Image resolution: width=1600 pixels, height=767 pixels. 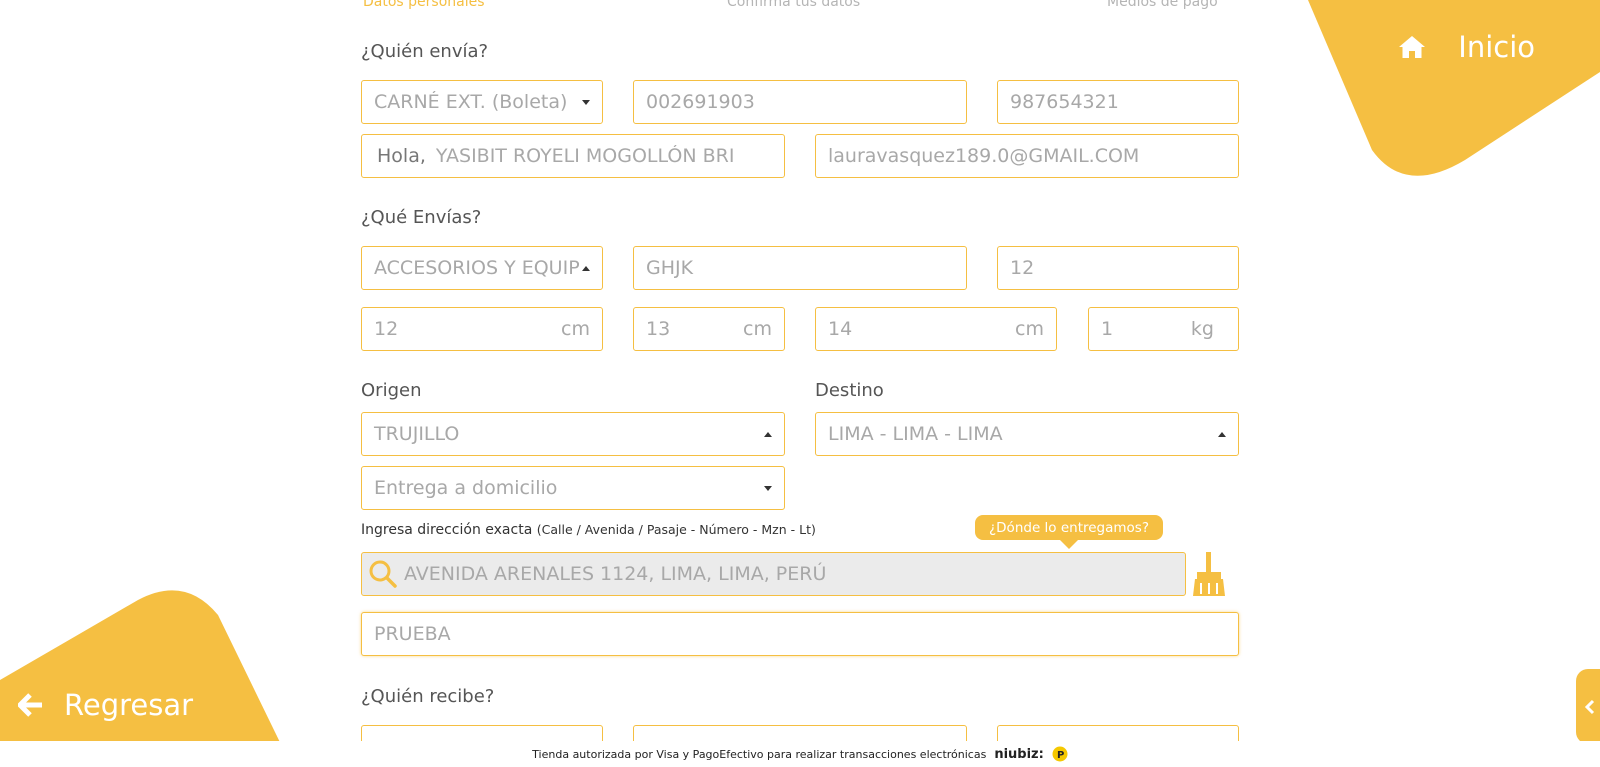 I want to click on delivery-tooltip: ¿Dónde lo entregamos?, so click(x=1069, y=532).